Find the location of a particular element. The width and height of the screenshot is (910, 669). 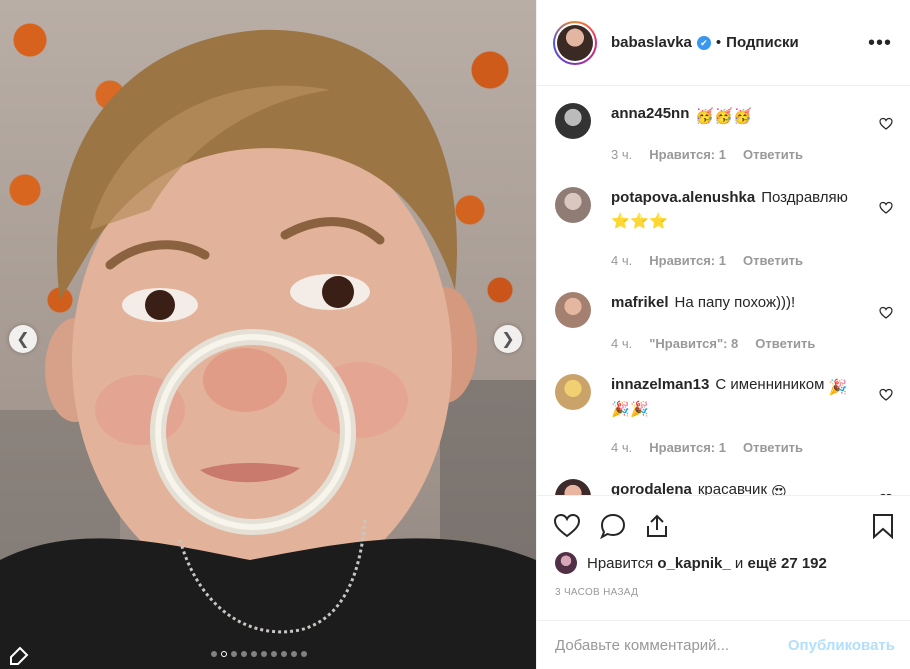

carousel-next-button: ❯ is located at coordinates (508, 339).